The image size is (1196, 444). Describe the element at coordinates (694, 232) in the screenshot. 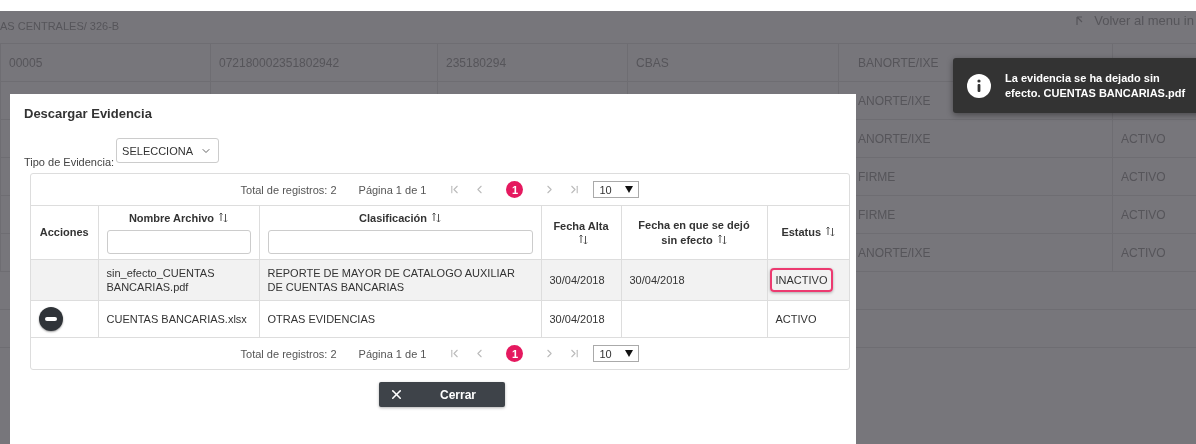

I see `column-header: Fecha en que se dejó sin efecto` at that location.